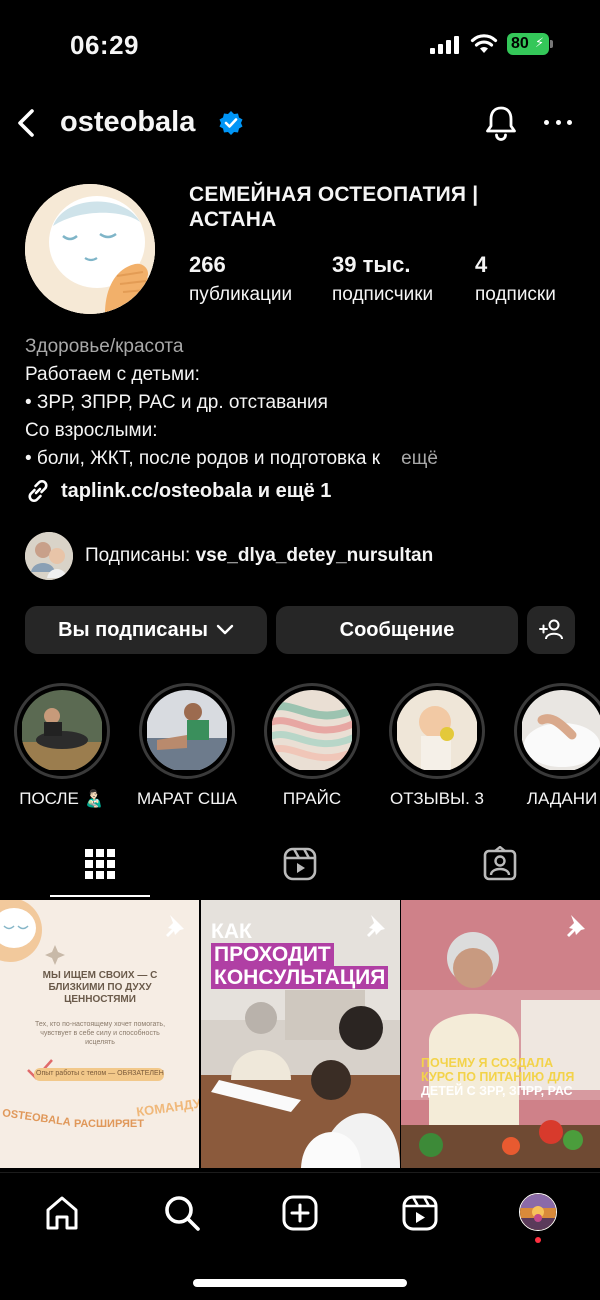  I want to click on stat-following: 4 подписки, so click(515, 279).